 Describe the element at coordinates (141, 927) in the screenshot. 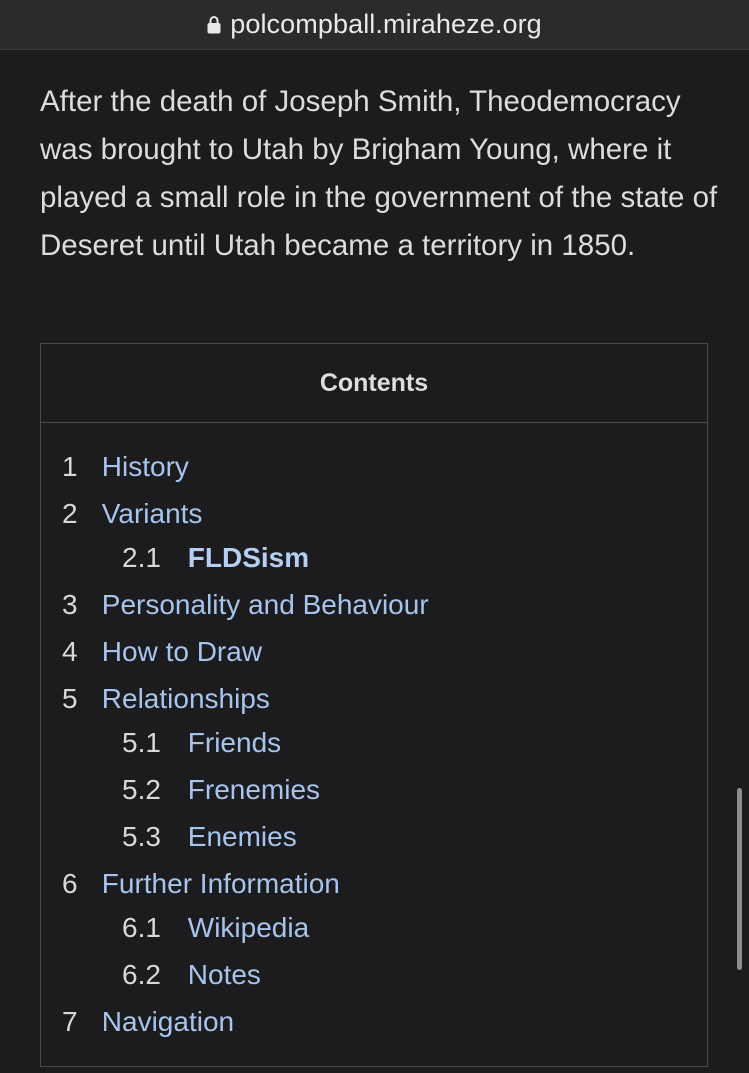

I see `toc-item-number: 6.1` at that location.